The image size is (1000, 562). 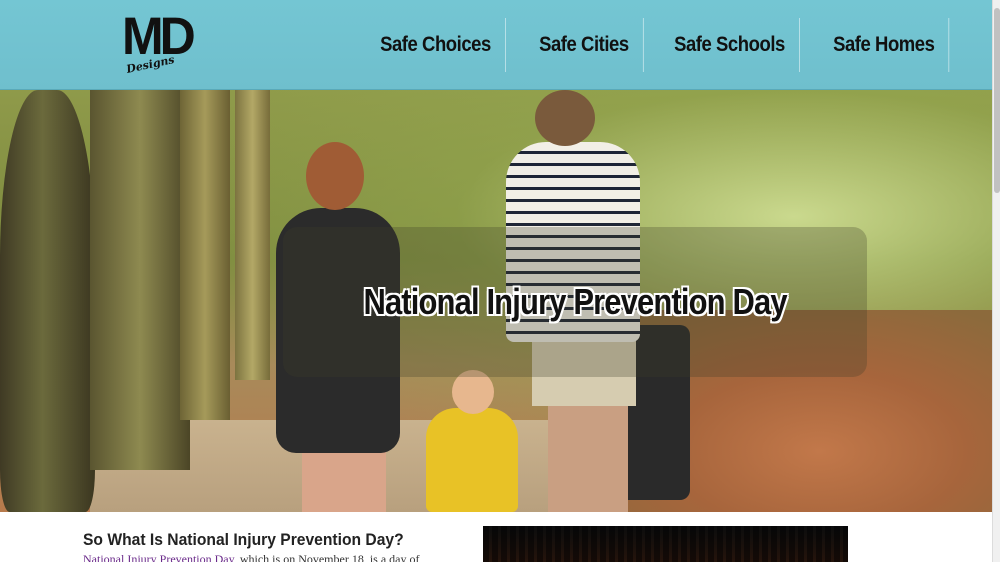 What do you see at coordinates (436, 45) in the screenshot?
I see `nav-item-safe-choices: Safe Choices` at bounding box center [436, 45].